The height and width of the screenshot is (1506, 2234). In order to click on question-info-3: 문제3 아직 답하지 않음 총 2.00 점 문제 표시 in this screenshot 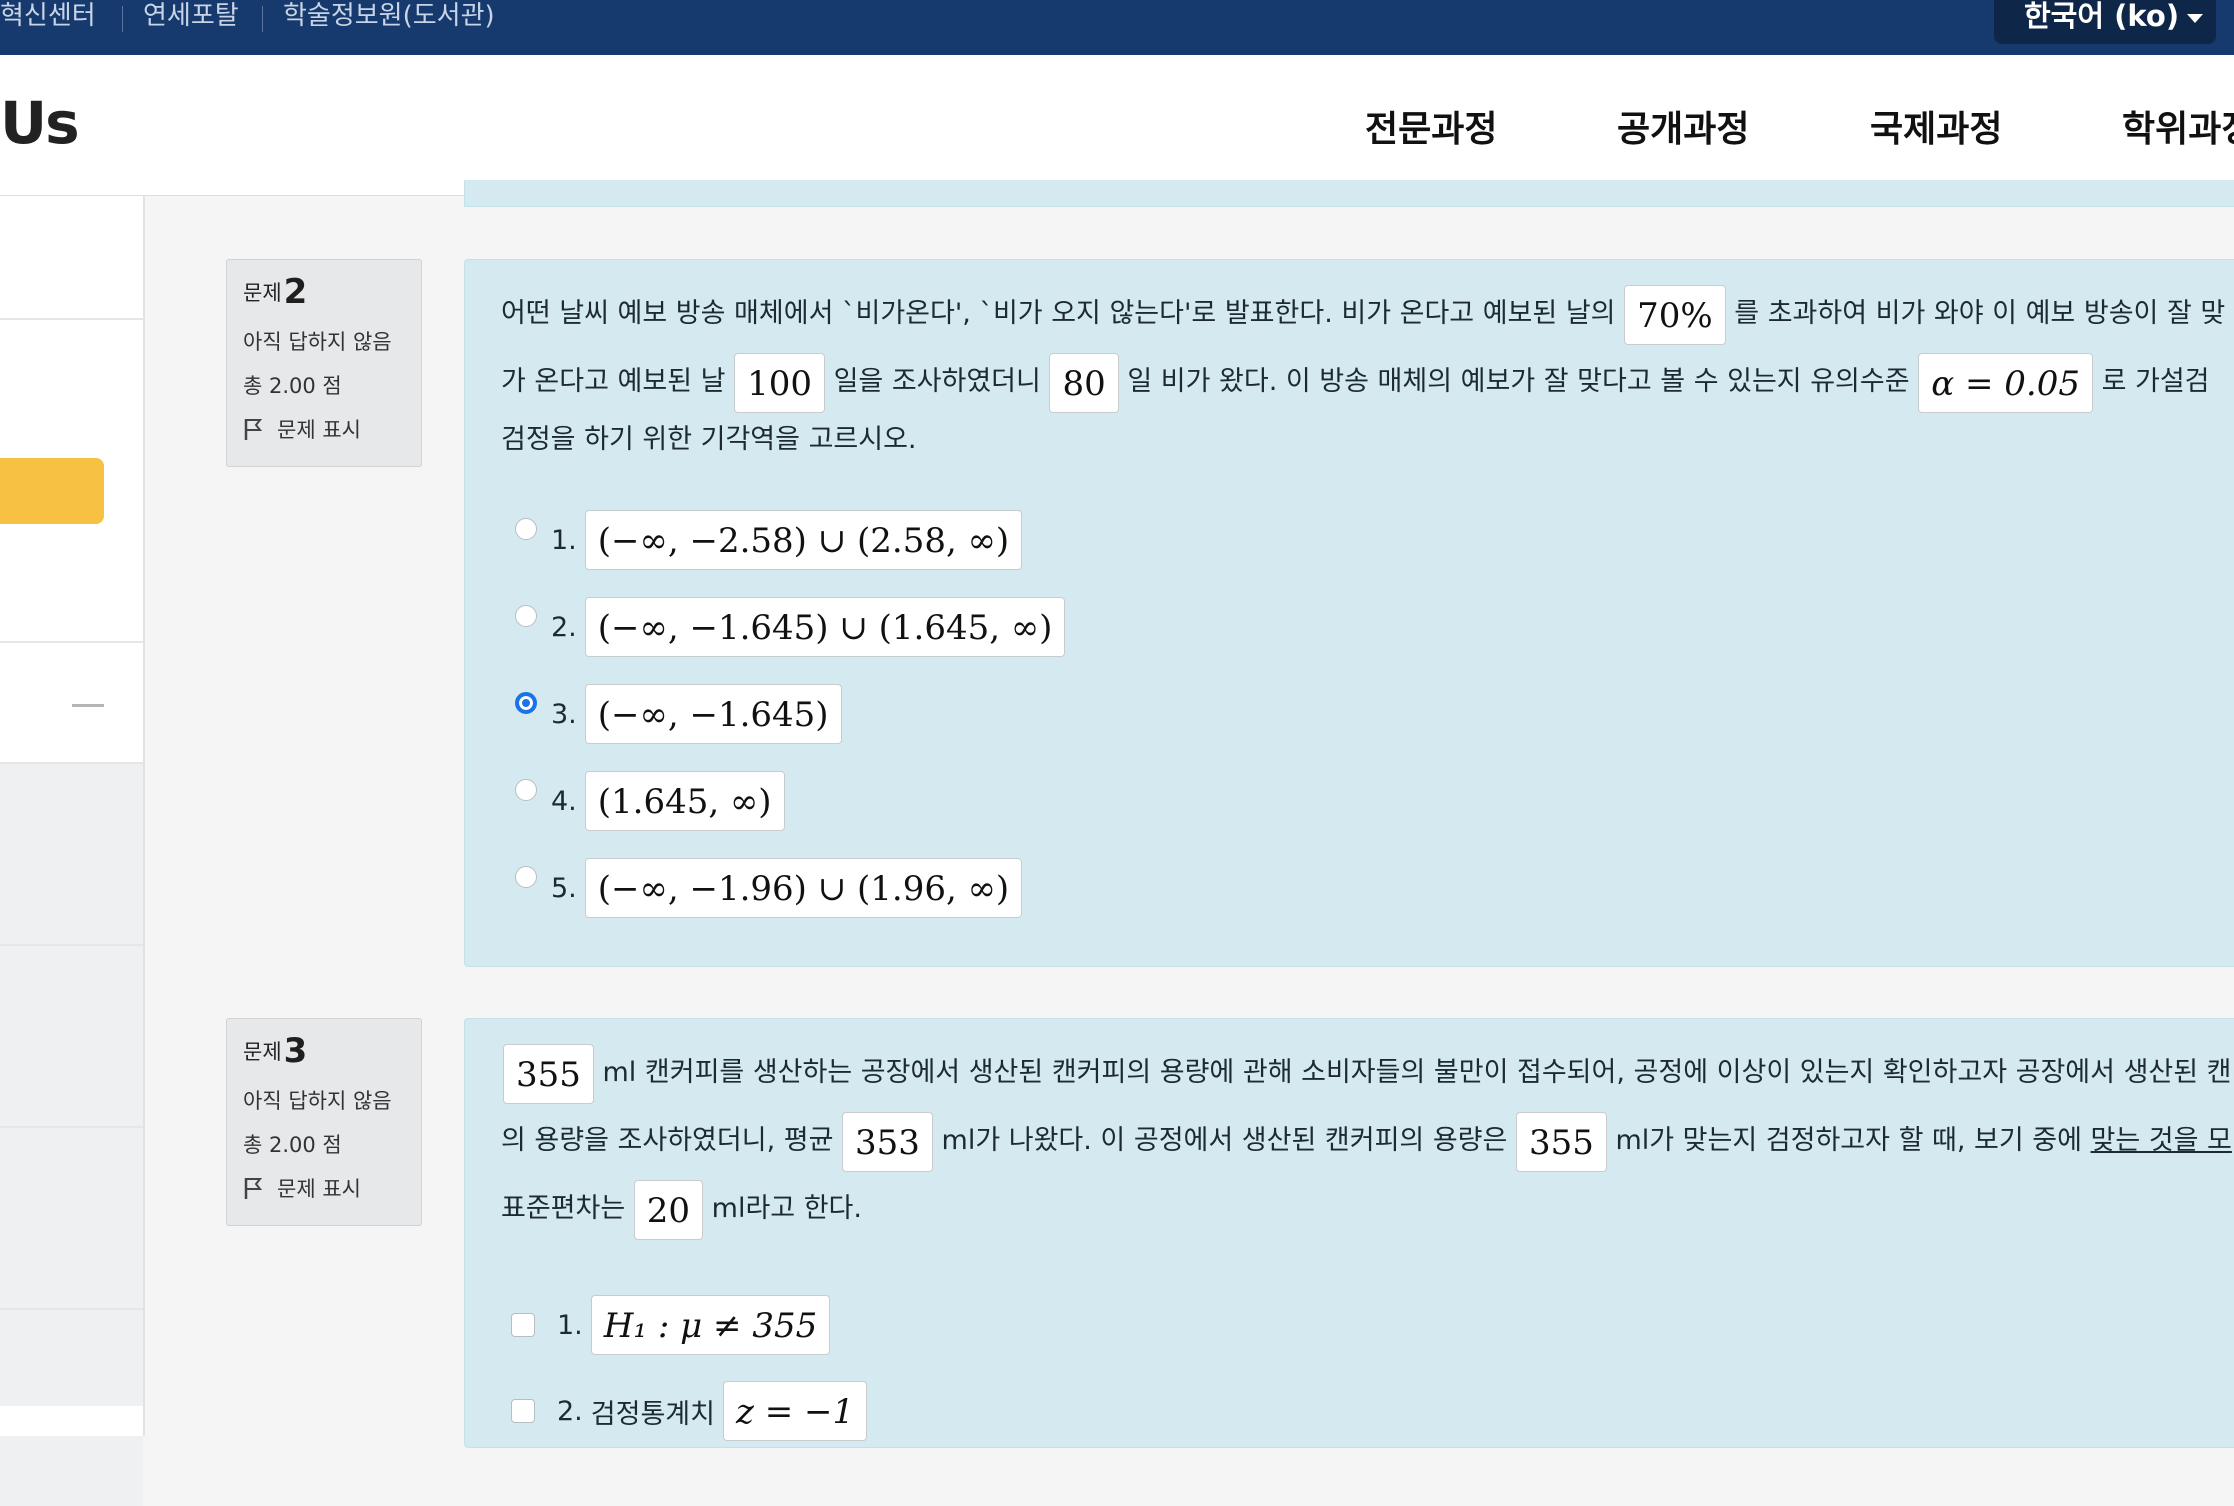, I will do `click(324, 1122)`.